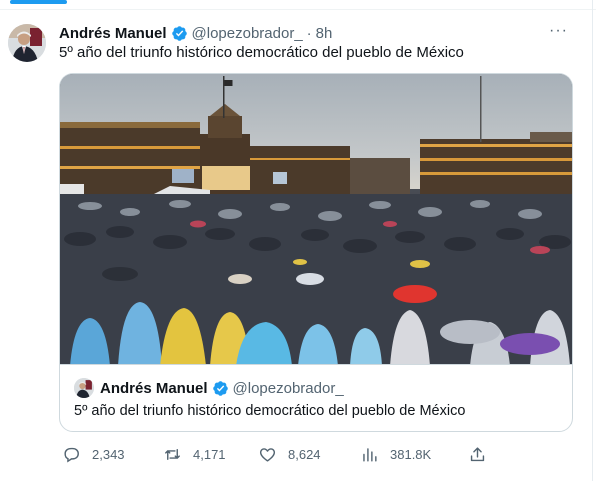  What do you see at coordinates (247, 33) in the screenshot?
I see `author-handle: @lopezobrador_` at bounding box center [247, 33].